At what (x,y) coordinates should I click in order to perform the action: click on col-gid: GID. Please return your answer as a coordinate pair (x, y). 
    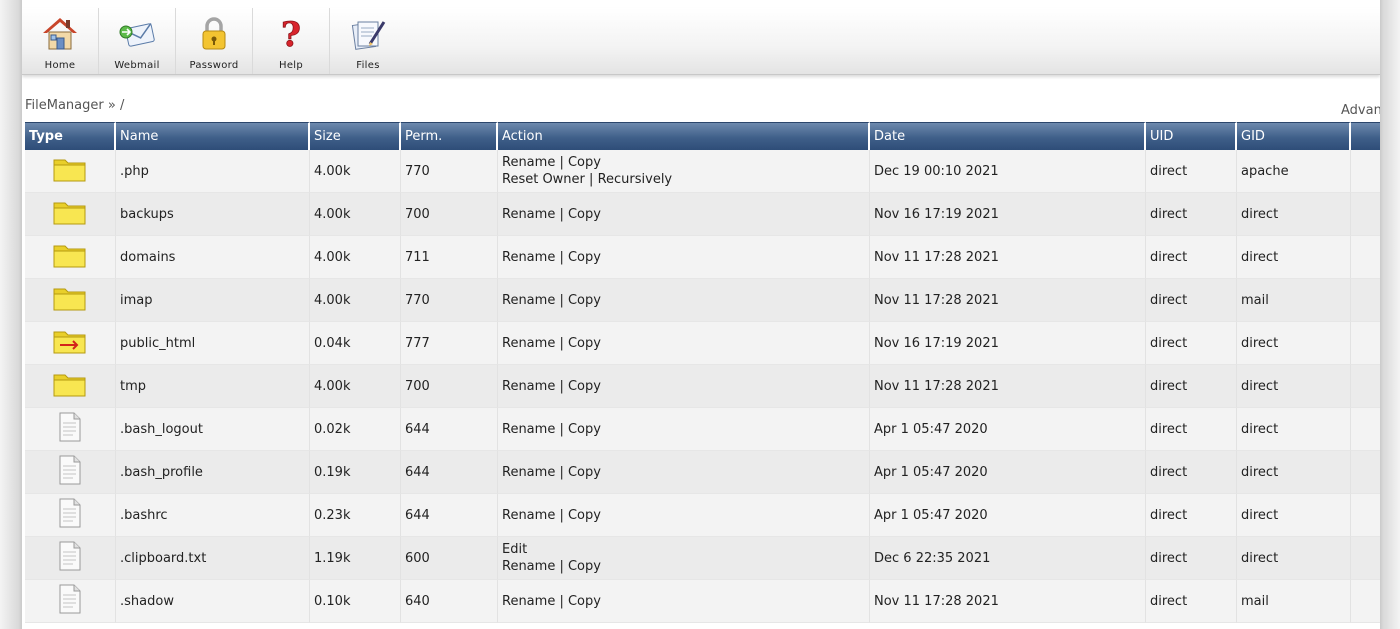
    Looking at the image, I should click on (1294, 136).